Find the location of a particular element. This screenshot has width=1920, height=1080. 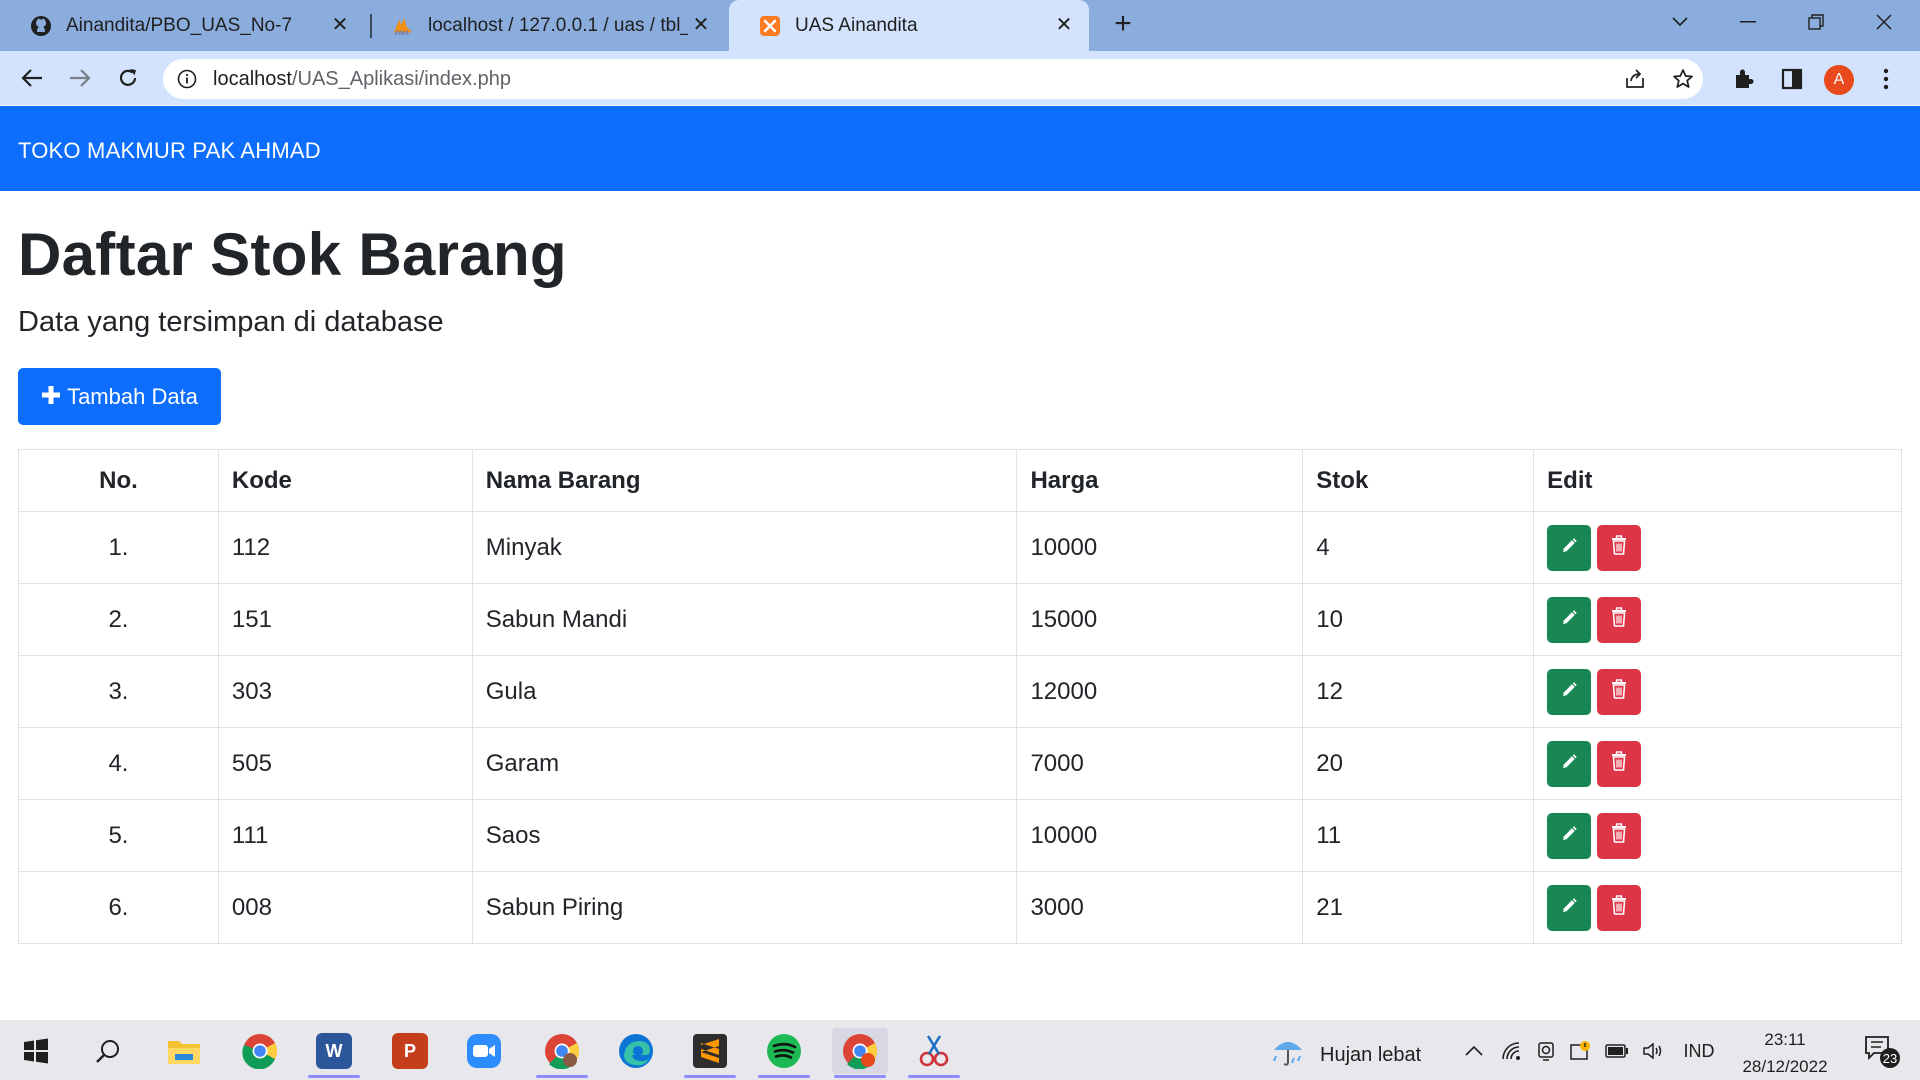

tab-uas-ainandita: UAS Ainandita ✕ is located at coordinates (909, 25).